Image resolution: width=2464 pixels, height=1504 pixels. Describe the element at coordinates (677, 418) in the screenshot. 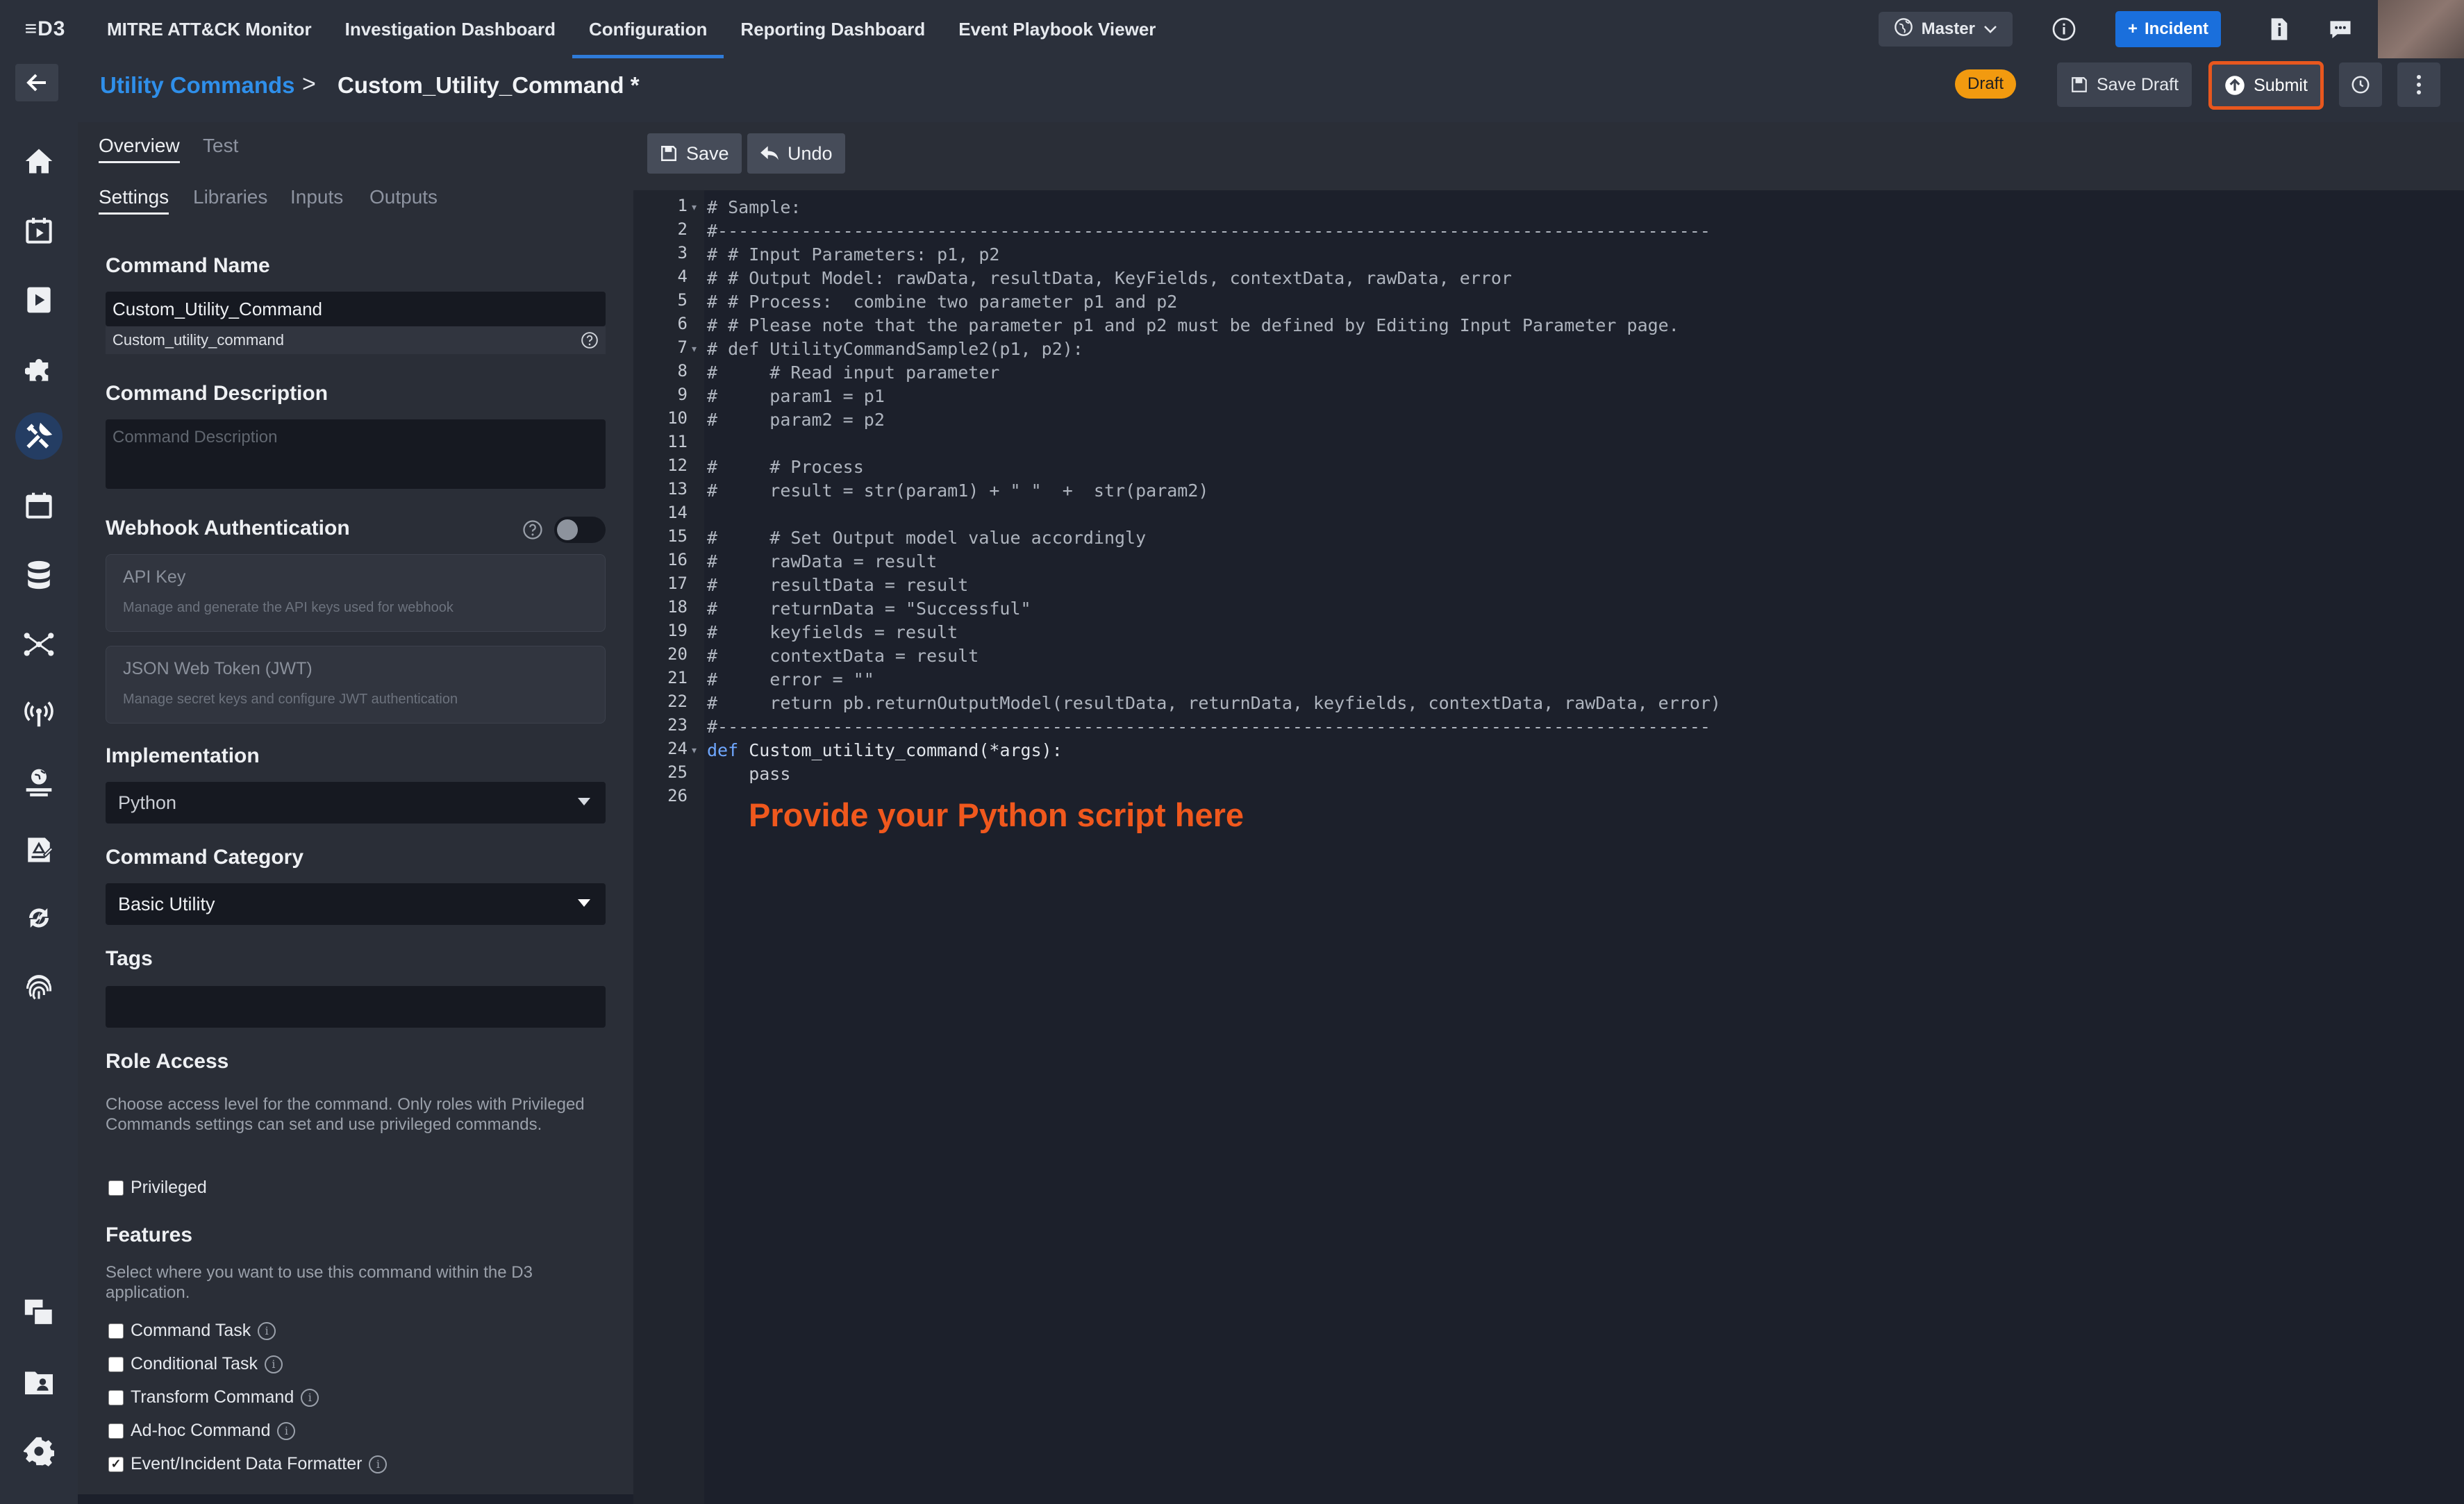

I see `line-number: 10` at that location.